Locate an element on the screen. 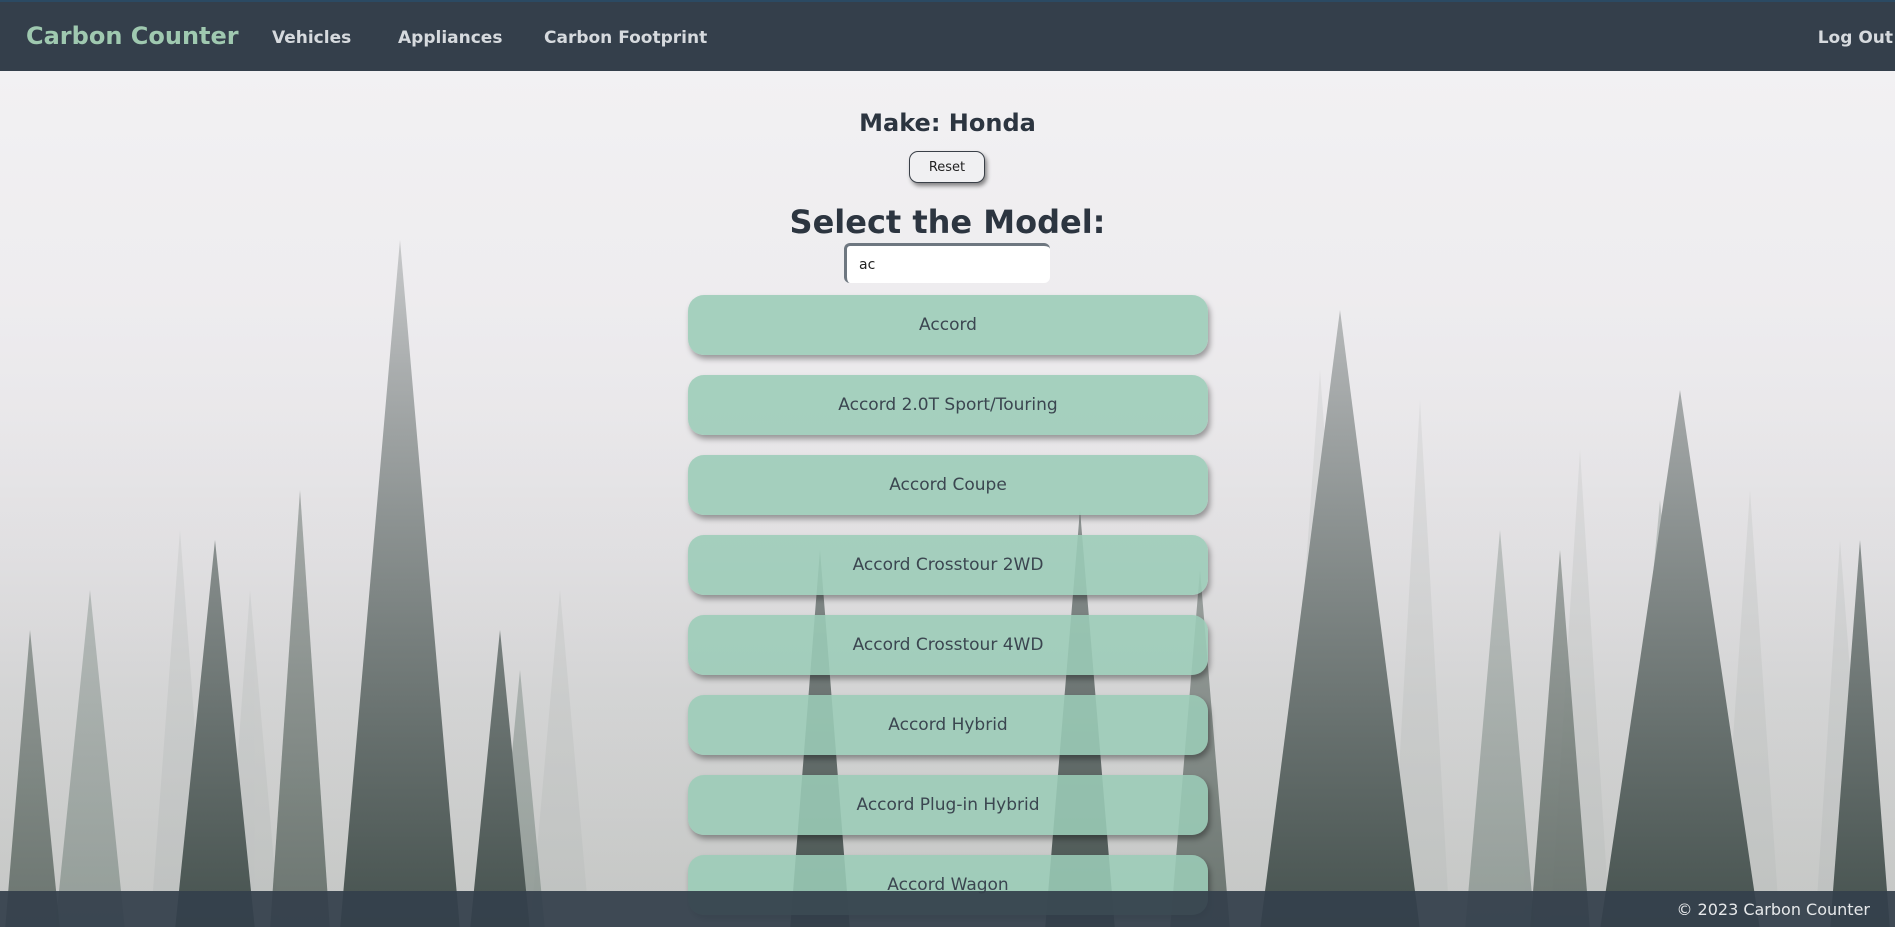 The height and width of the screenshot is (927, 1895). model-option-button: Accord Hybrid is located at coordinates (948, 725).